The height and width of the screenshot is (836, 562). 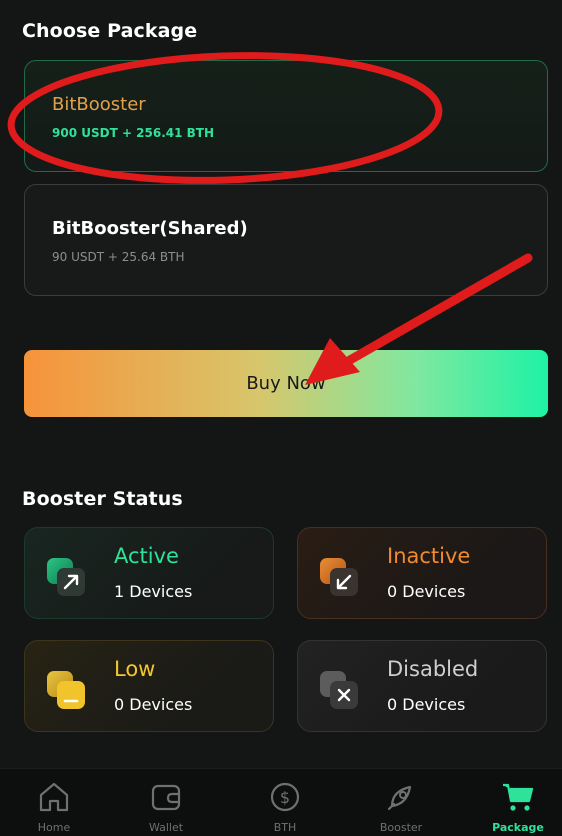 I want to click on tab-booster: Booster, so click(x=401, y=802).